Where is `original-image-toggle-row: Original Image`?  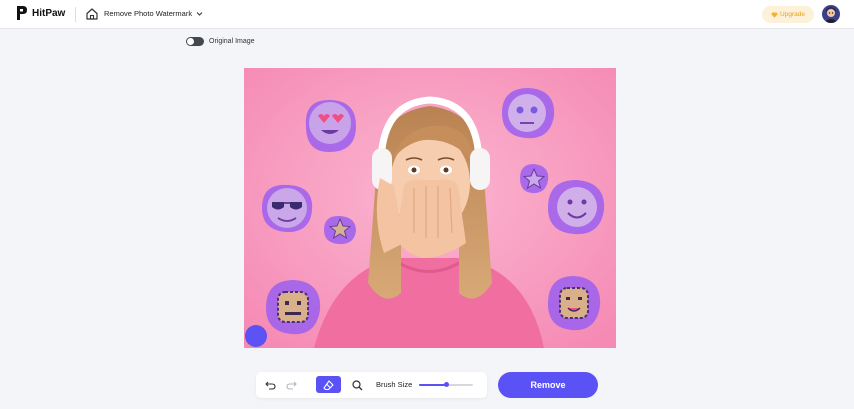
original-image-toggle-row: Original Image is located at coordinates (220, 41).